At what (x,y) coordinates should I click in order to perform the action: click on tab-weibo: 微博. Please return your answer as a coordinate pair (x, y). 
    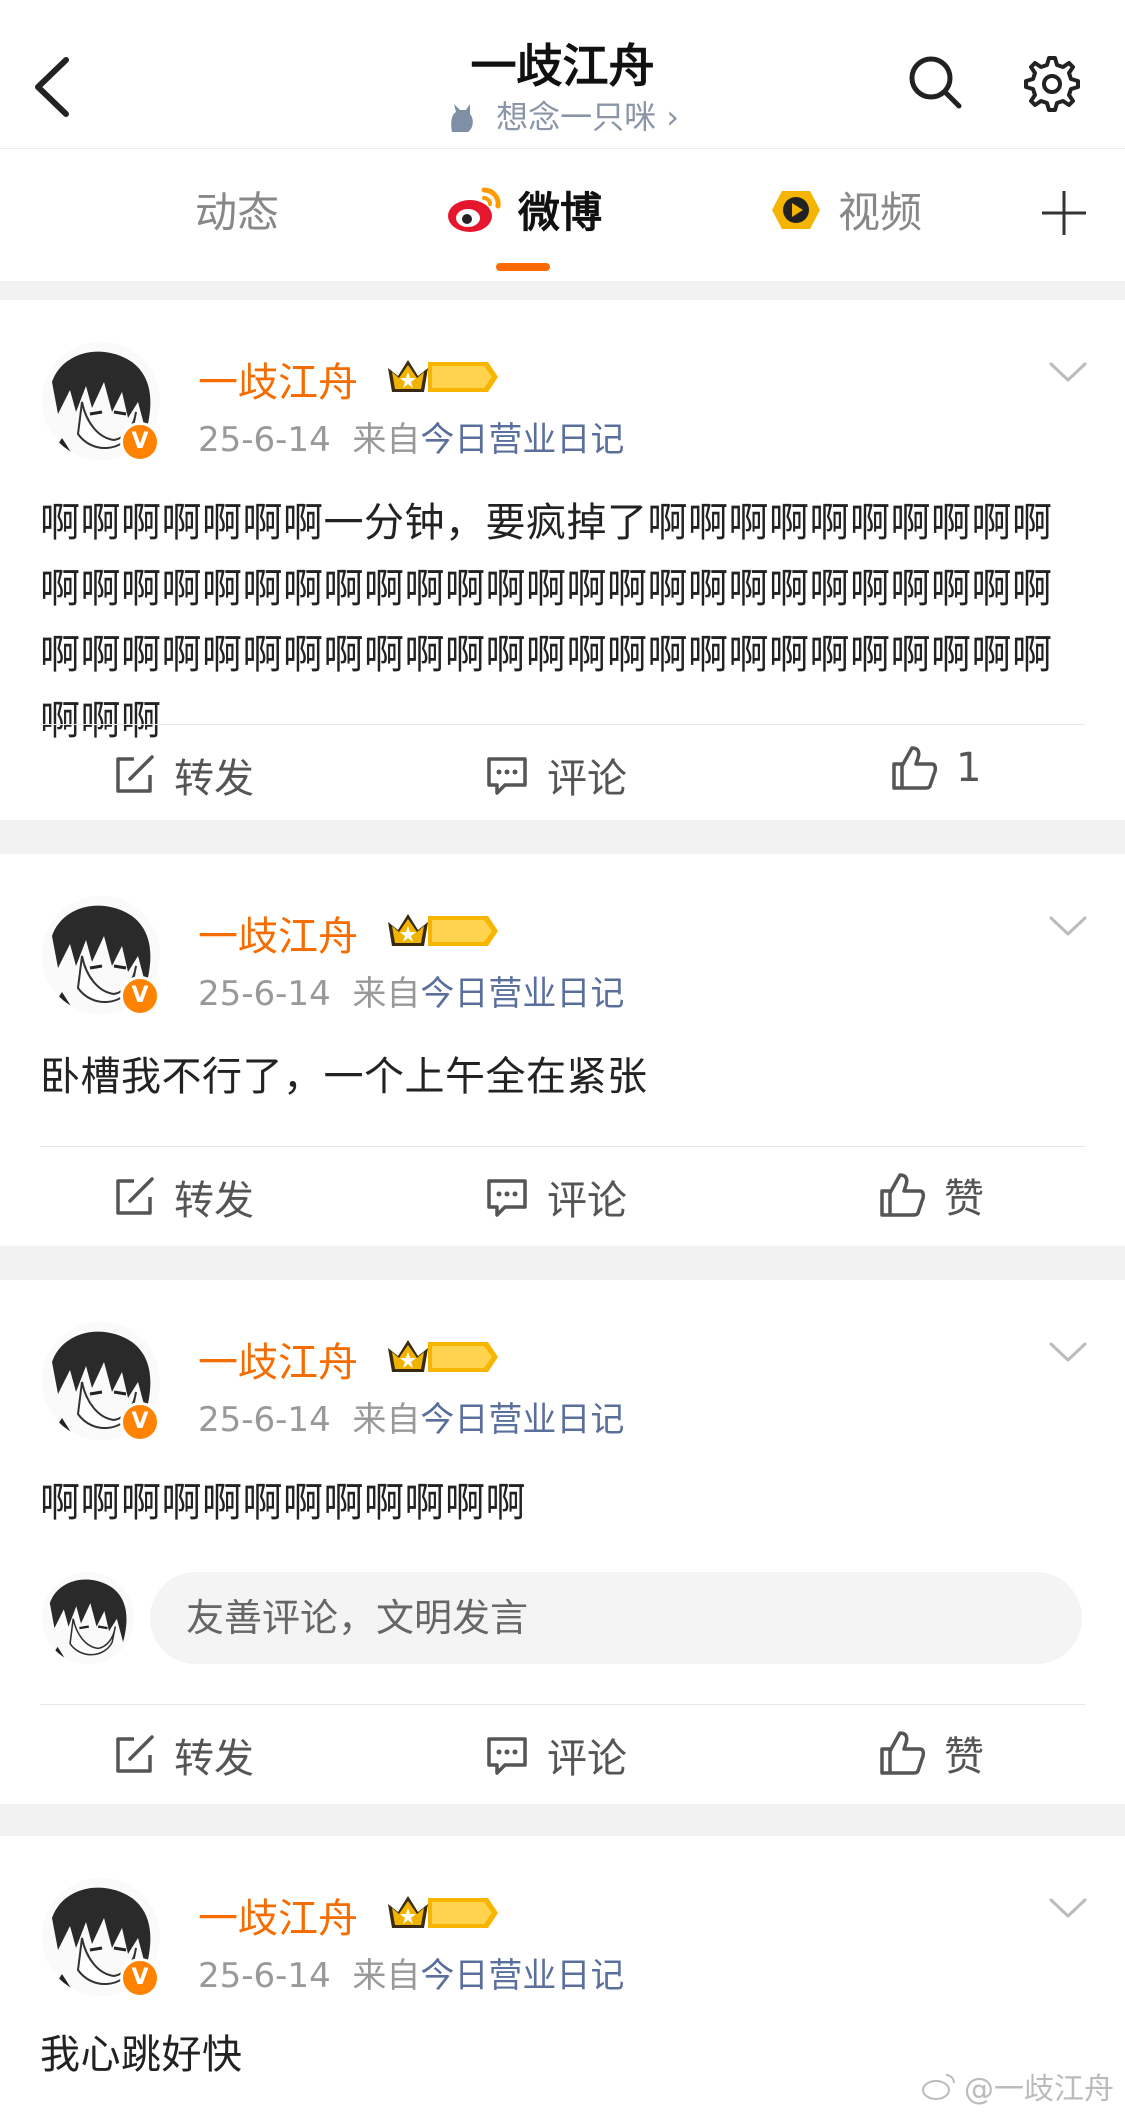
    Looking at the image, I should click on (523, 209).